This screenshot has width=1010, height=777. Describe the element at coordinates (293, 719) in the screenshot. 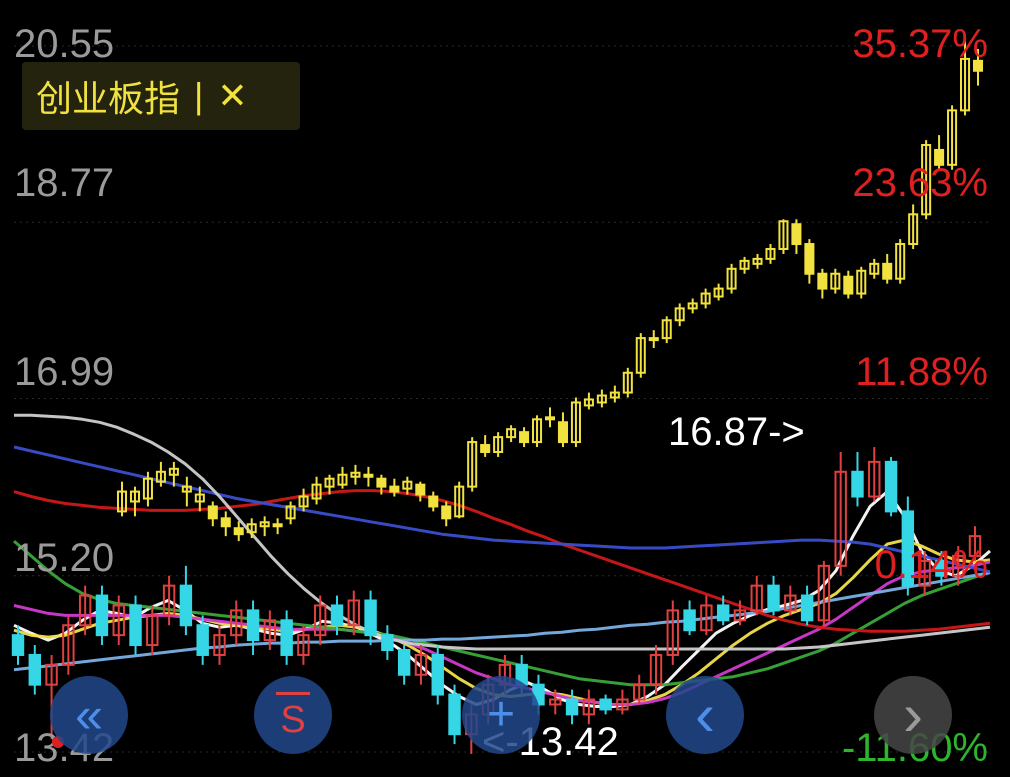

I see `s-label: S` at that location.